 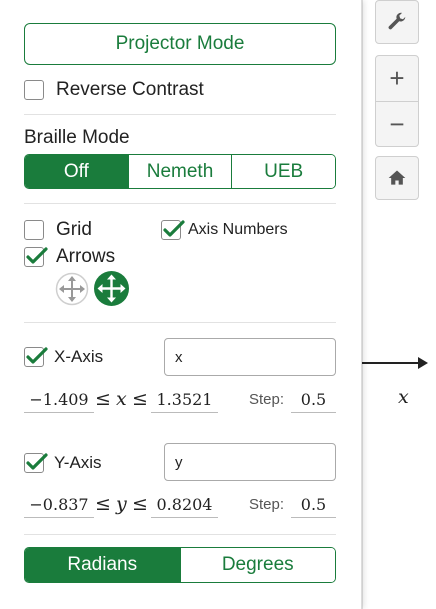 I want to click on x-axis-label: x, so click(x=403, y=397).